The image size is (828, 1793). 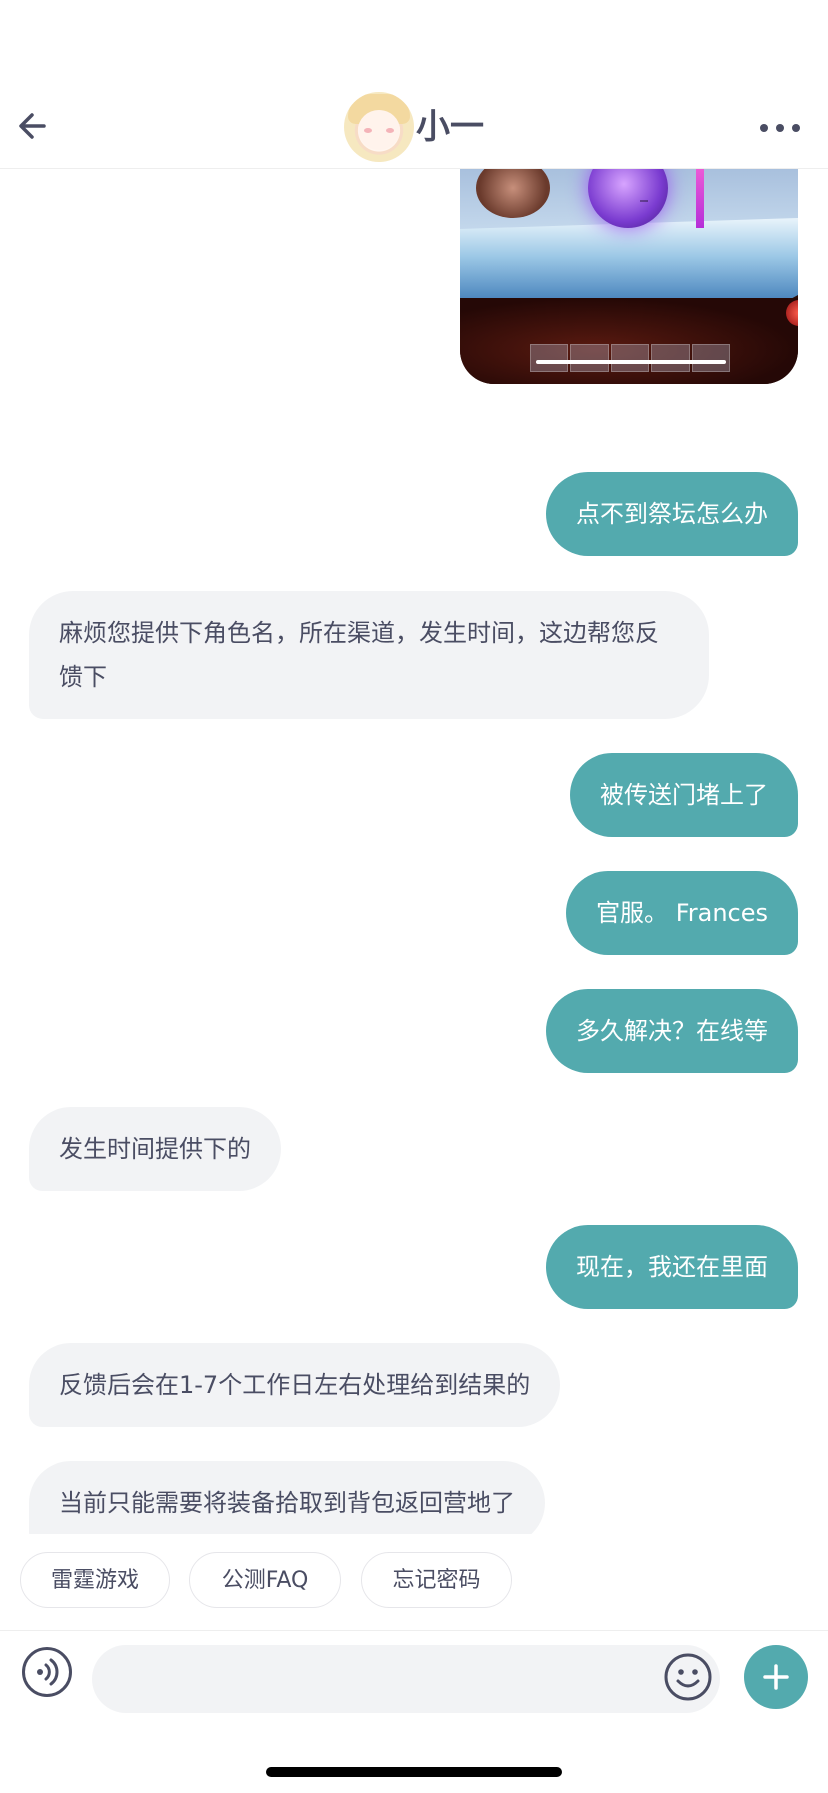 What do you see at coordinates (414, 84) in the screenshot?
I see `chat-header: 小一` at bounding box center [414, 84].